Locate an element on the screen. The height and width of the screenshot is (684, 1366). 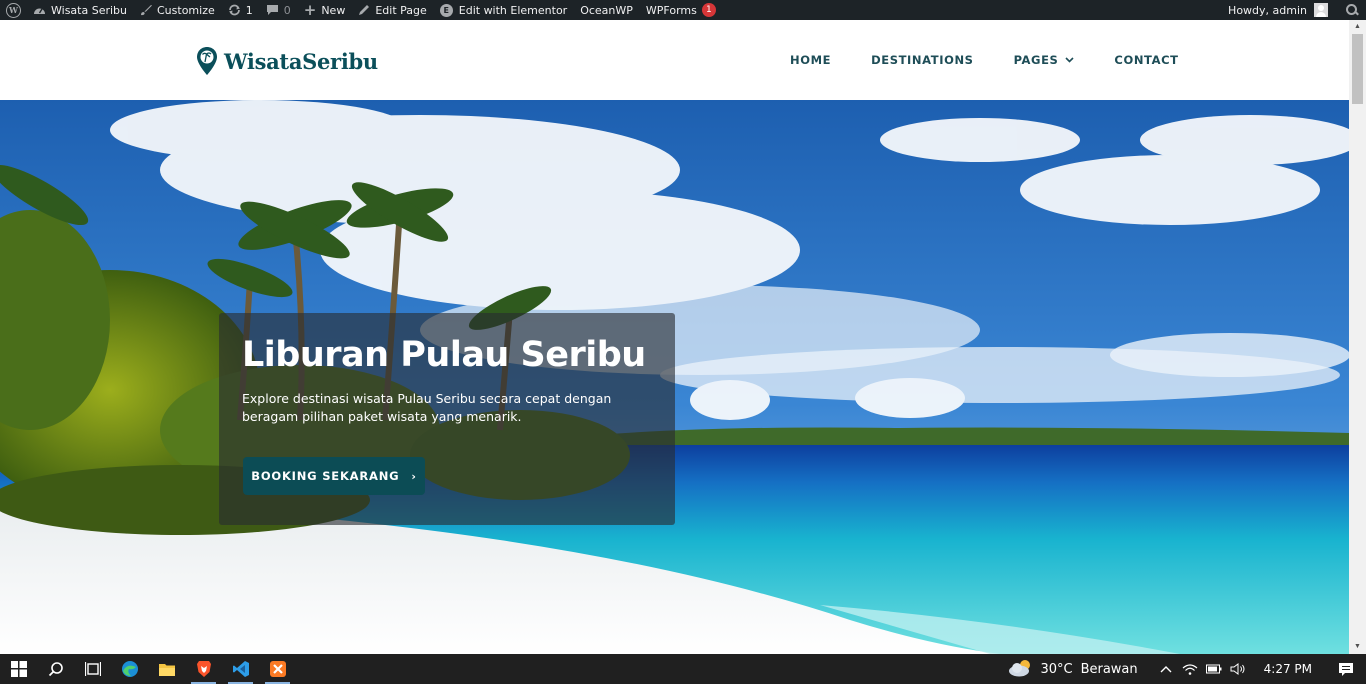
brave-browser-icon is located at coordinates (203, 669).